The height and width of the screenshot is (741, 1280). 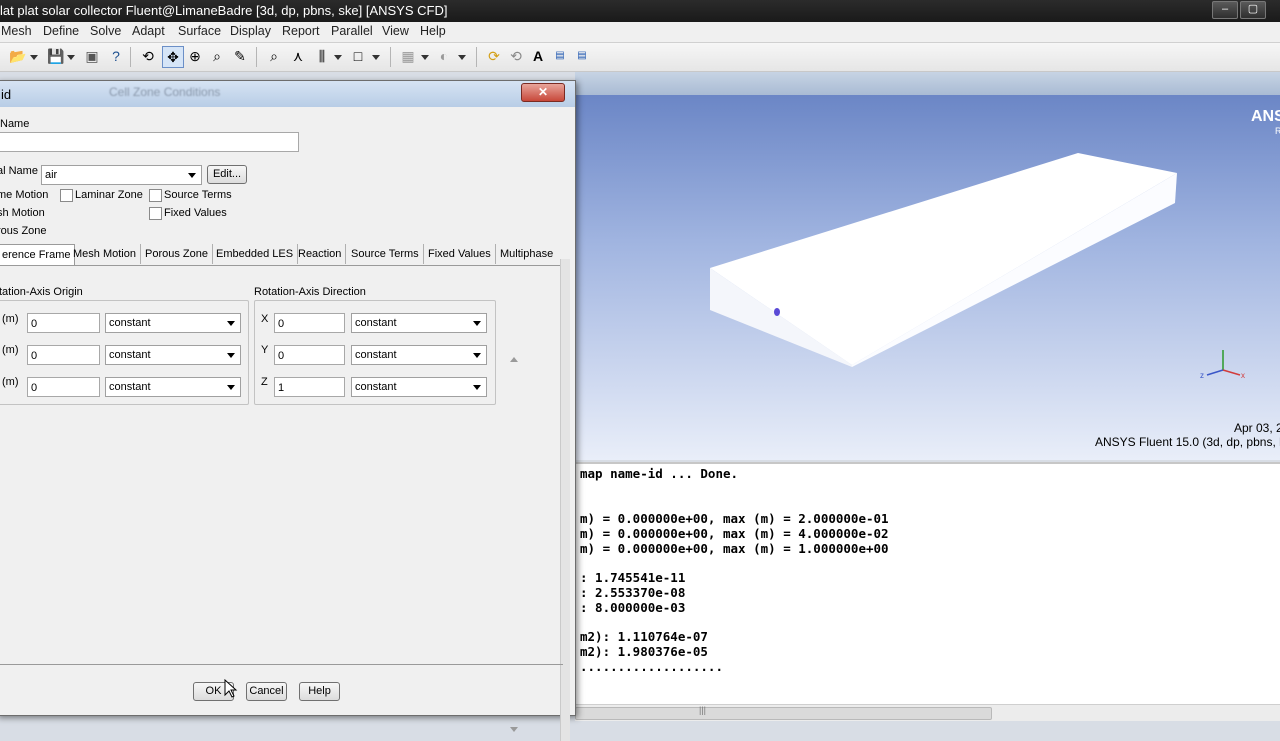 What do you see at coordinates (633, 592) in the screenshot?
I see `console-line: : 2.553370e-08` at bounding box center [633, 592].